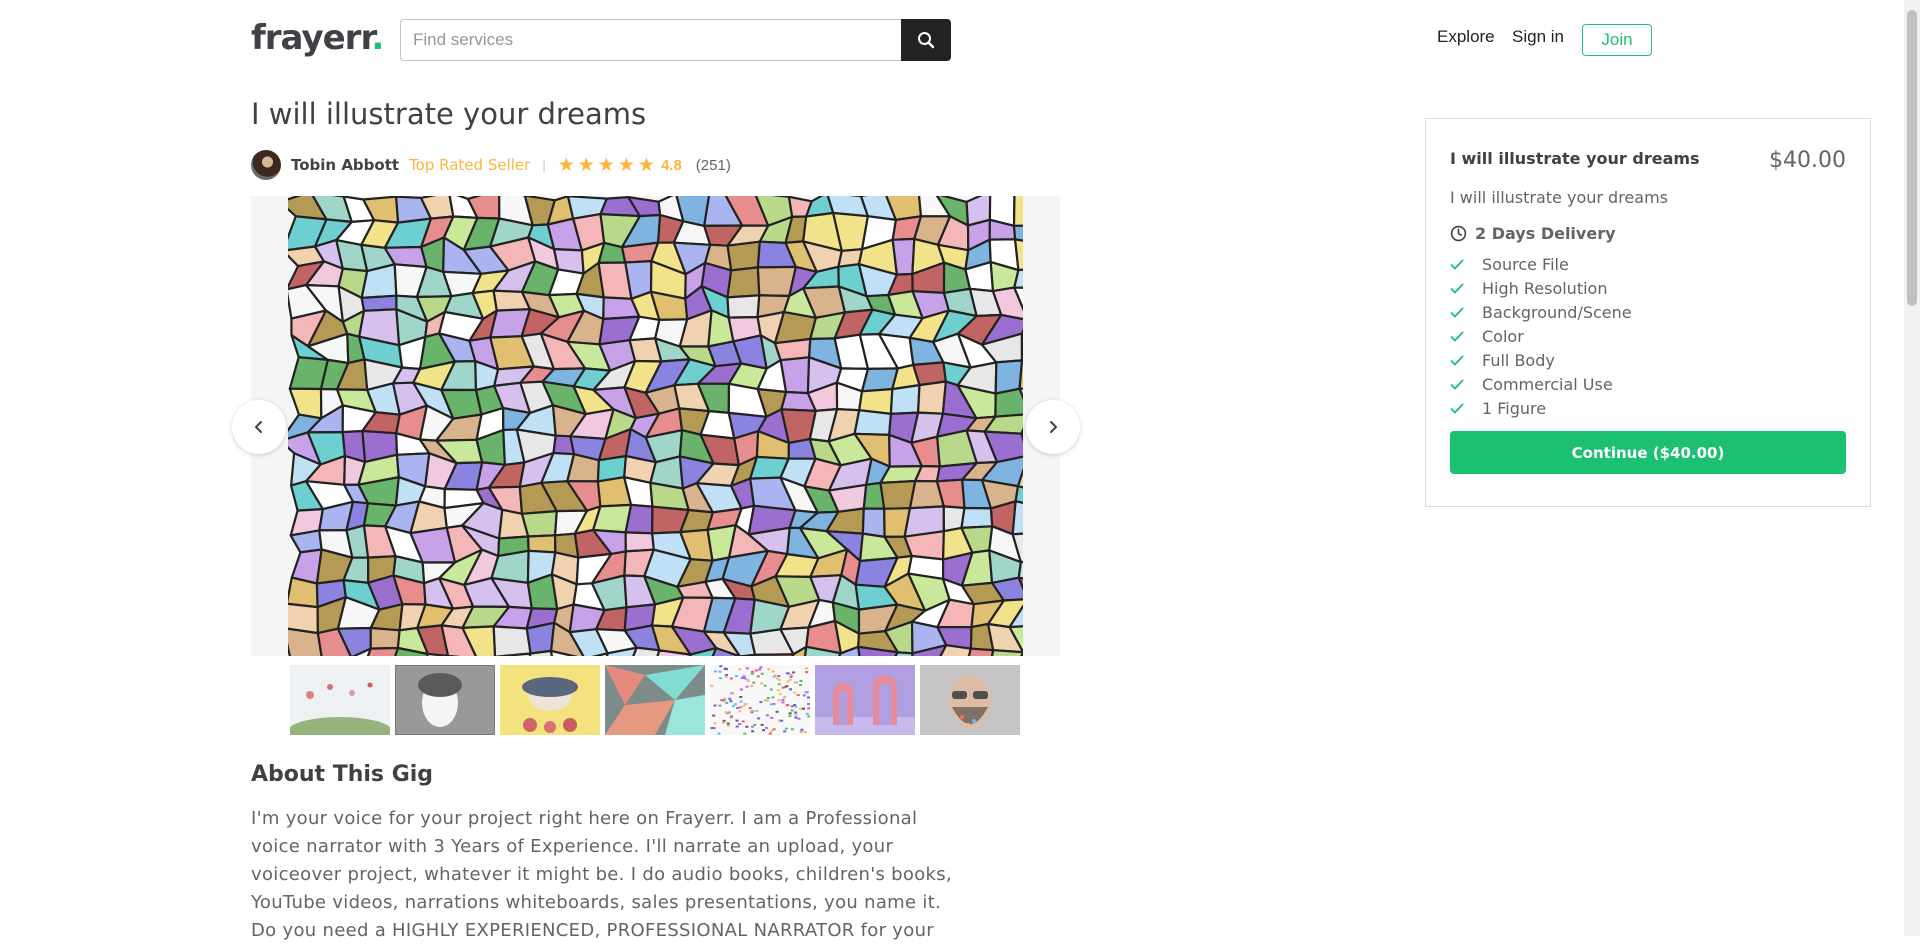 This screenshot has height=945, width=1920. I want to click on rating-count: (251), so click(713, 165).